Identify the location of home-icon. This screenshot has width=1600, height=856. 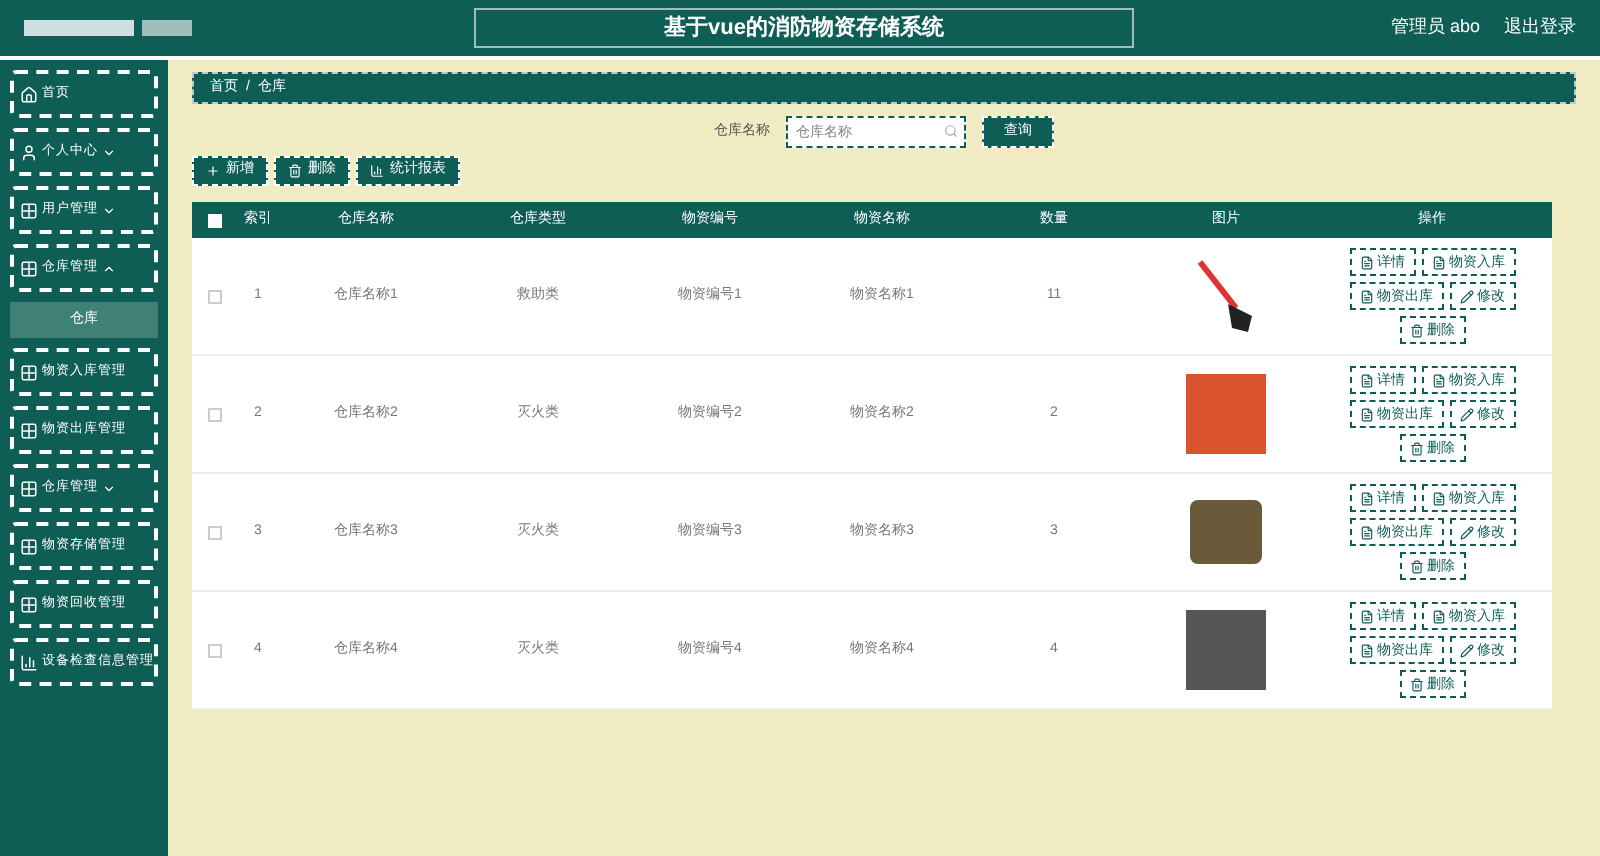
(29, 94).